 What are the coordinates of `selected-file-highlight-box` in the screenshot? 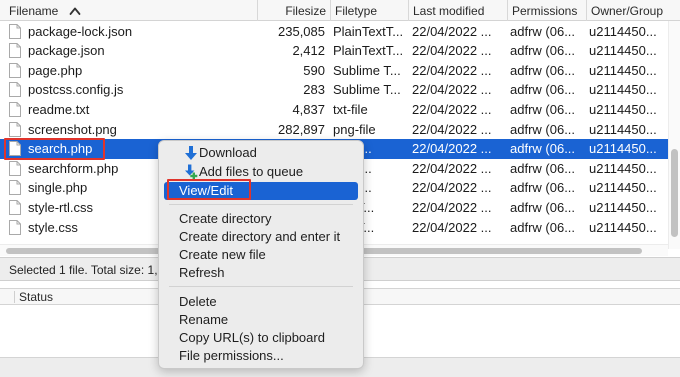 It's located at (54, 149).